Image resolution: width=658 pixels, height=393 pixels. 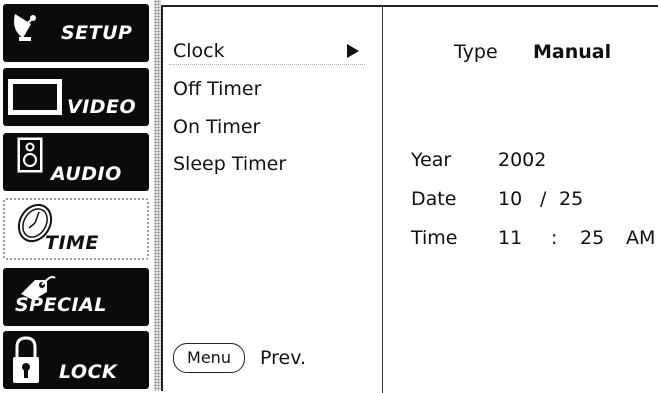 What do you see at coordinates (522, 160) in the screenshot?
I see `year-value: 2002` at bounding box center [522, 160].